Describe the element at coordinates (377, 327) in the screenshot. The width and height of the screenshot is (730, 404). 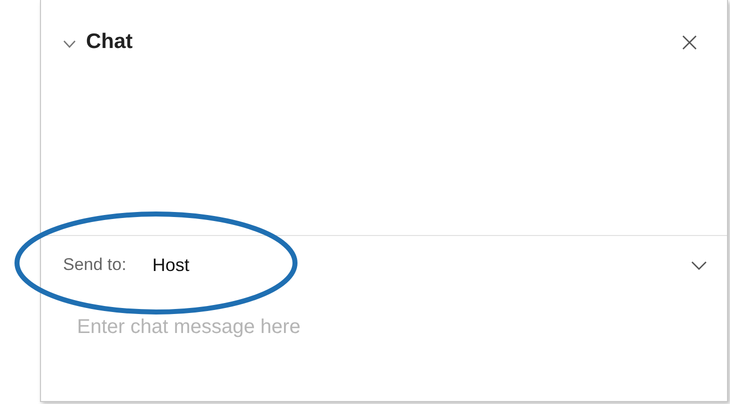
I see `message-input-field: Enter chat message here` at that location.